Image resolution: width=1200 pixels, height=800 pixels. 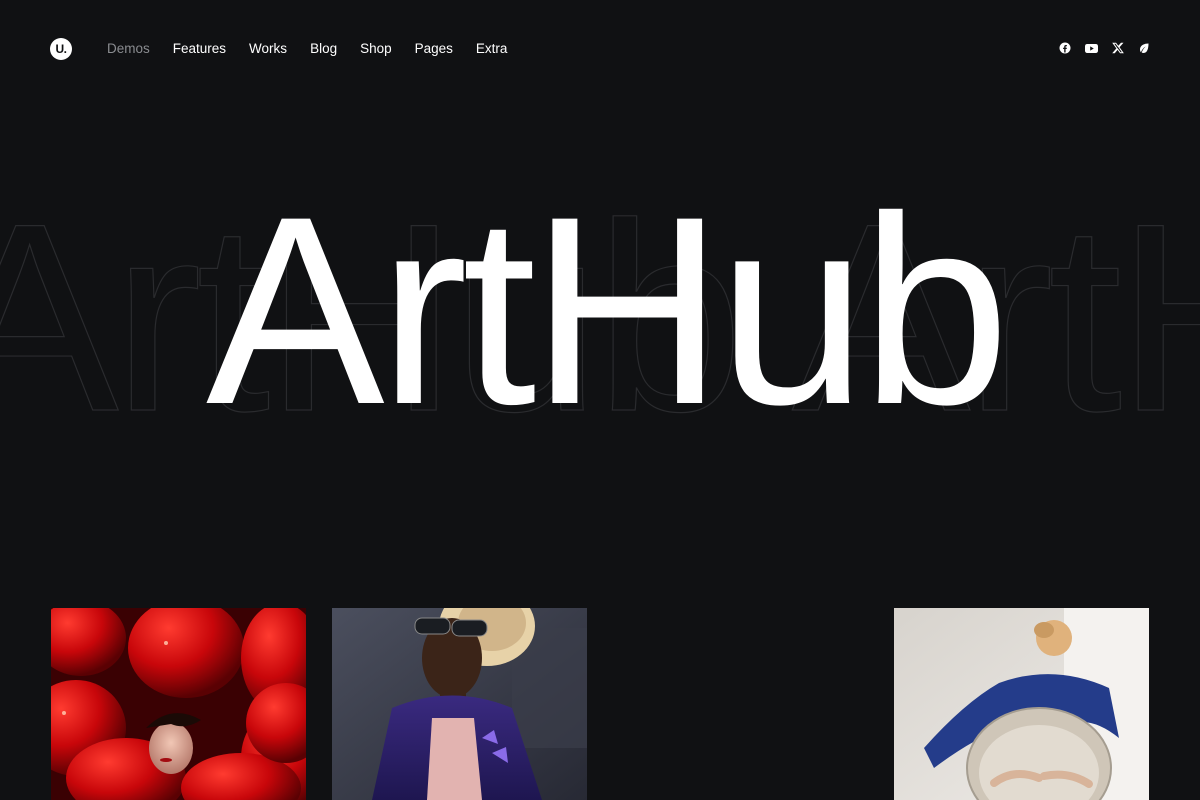 What do you see at coordinates (492, 49) in the screenshot?
I see `nav-item-extra: Extra` at bounding box center [492, 49].